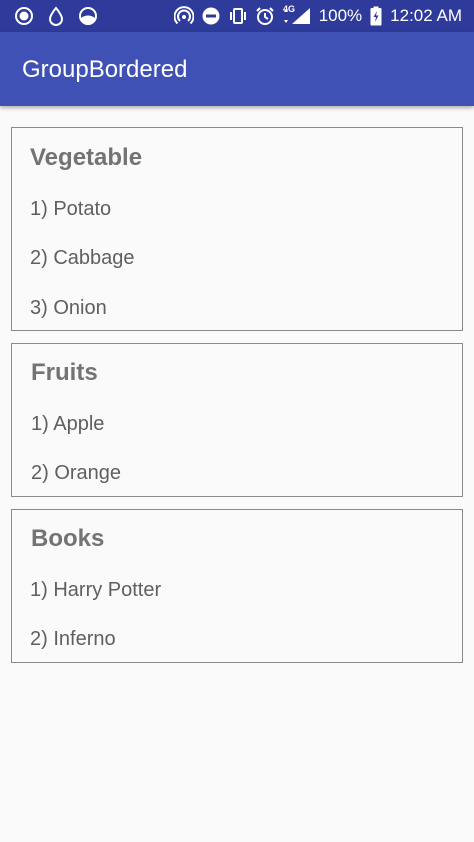 The height and width of the screenshot is (842, 474). What do you see at coordinates (340, 15) in the screenshot?
I see `battery-percentage: 100%` at bounding box center [340, 15].